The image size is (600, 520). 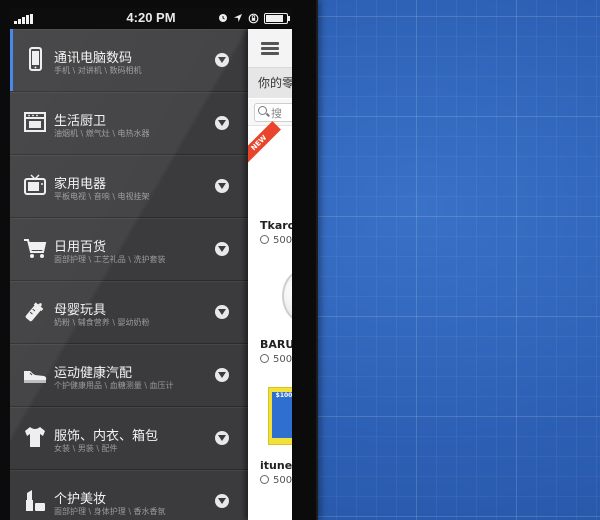 I want to click on menu-item-beauty: 个护美妆 面部护理 \ 身体护理 \ 香水香氛, so click(x=129, y=495).